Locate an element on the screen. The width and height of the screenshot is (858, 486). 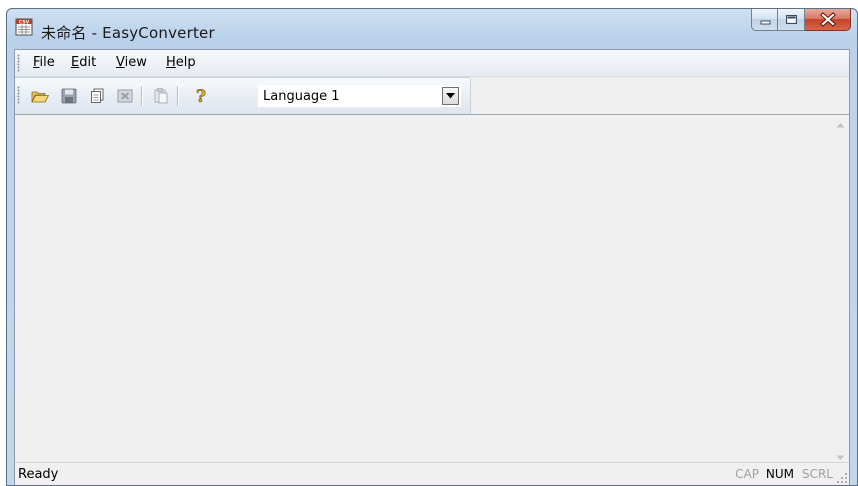
language-select: Language 1 is located at coordinates (359, 96).